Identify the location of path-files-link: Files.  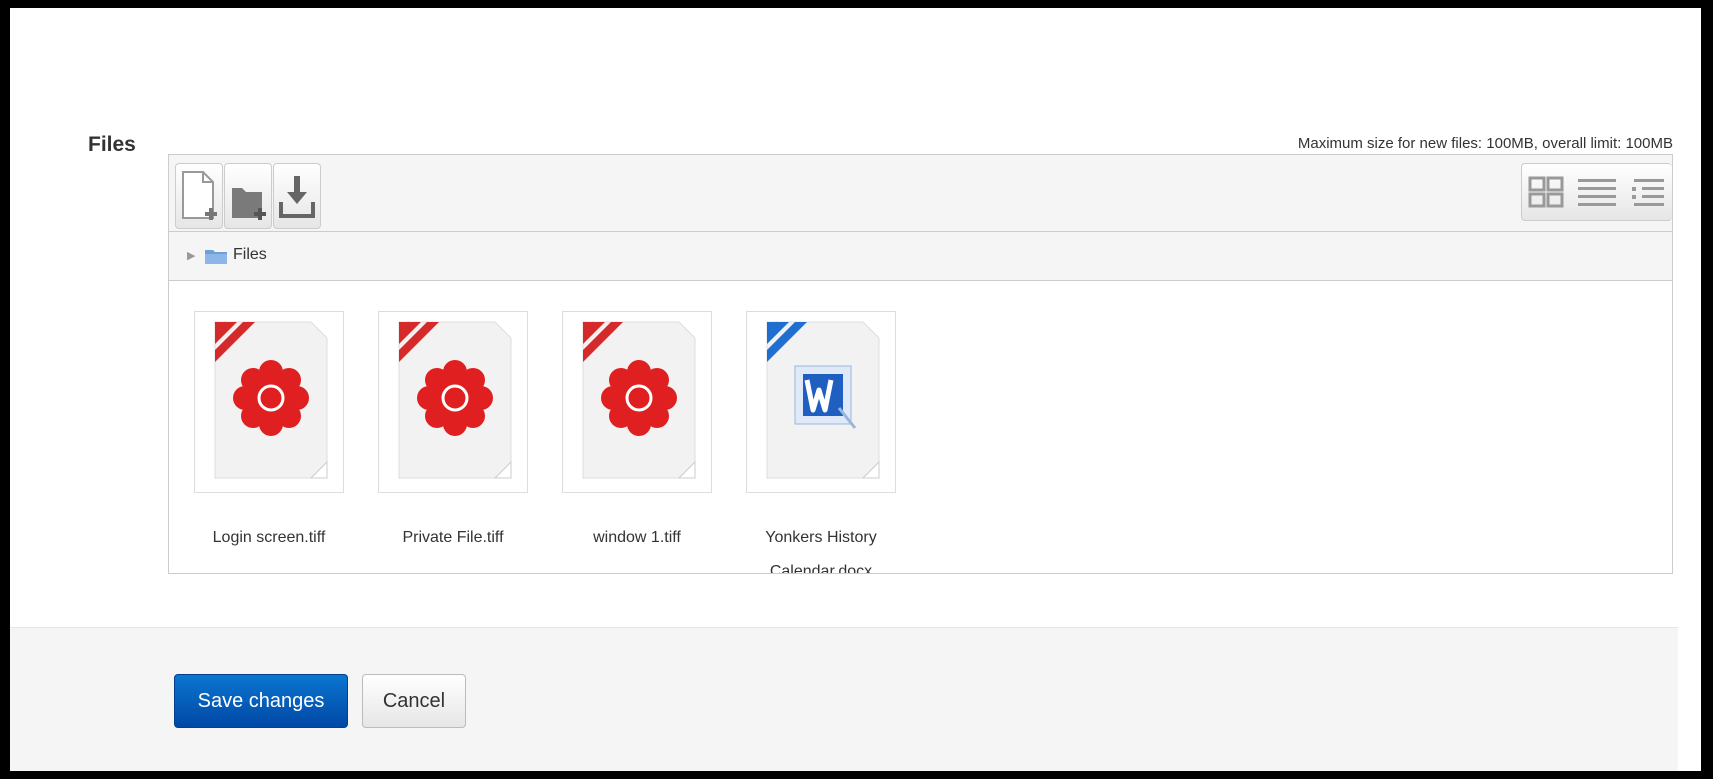
(250, 255).